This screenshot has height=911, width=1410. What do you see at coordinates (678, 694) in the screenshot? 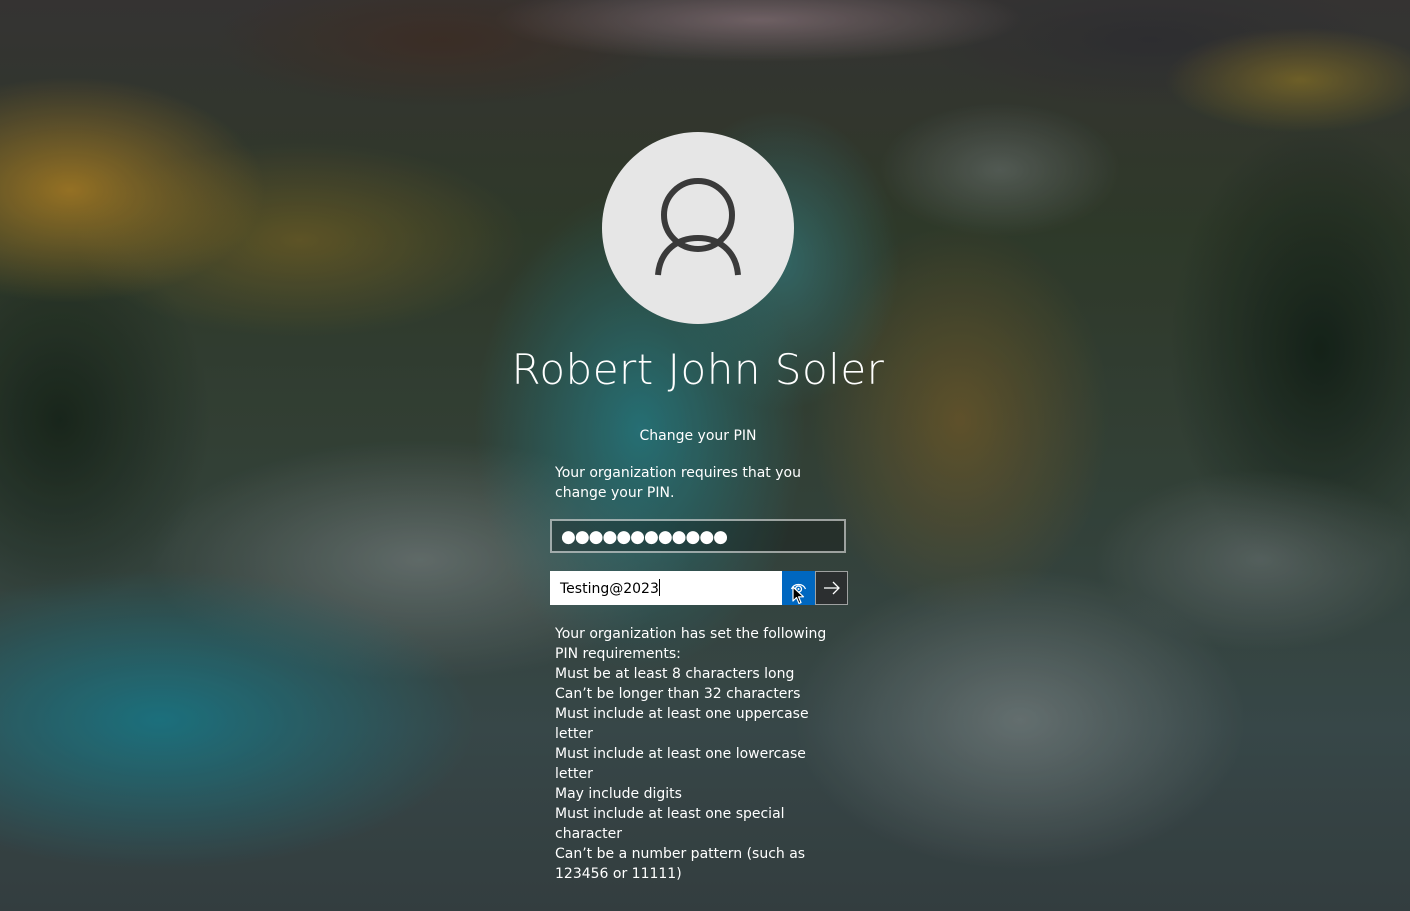
I see `requirement-item: Can’t be longer than 32 characters` at bounding box center [678, 694].